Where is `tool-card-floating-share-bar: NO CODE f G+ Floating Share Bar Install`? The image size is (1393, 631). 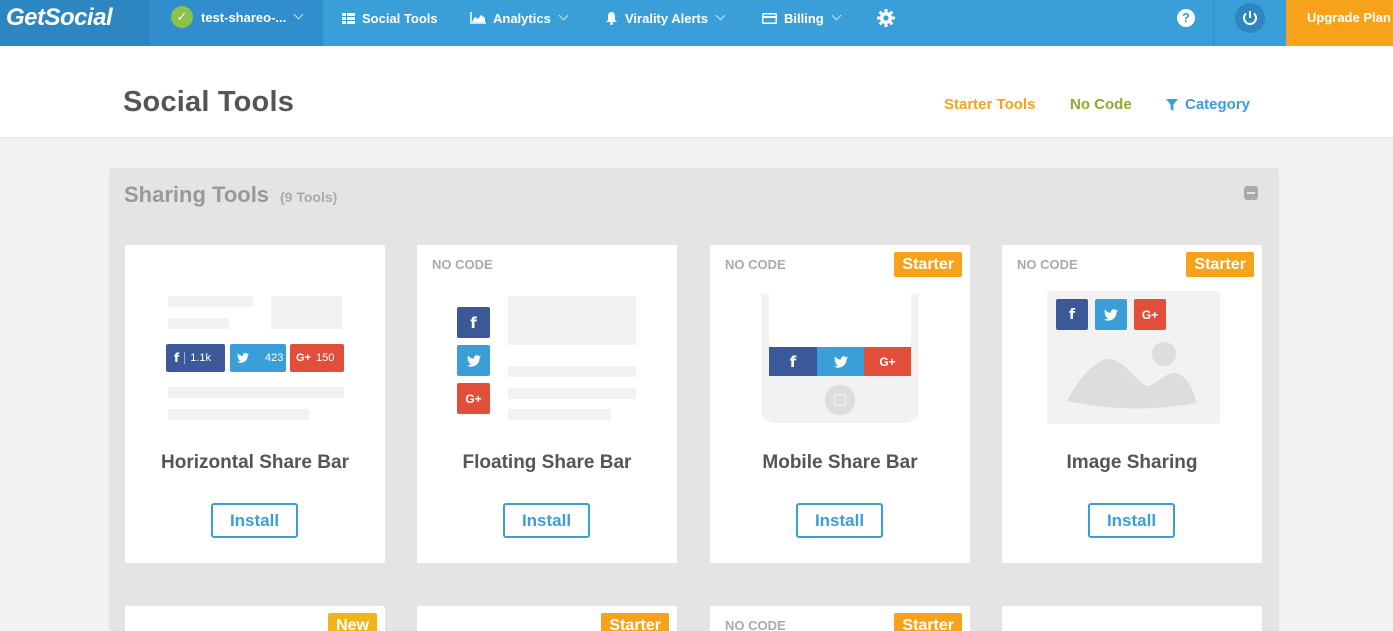 tool-card-floating-share-bar: NO CODE f G+ Floating Share Bar Install is located at coordinates (547, 404).